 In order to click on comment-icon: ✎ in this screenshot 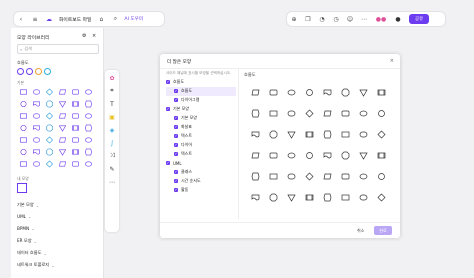, I will do `click(112, 169)`.